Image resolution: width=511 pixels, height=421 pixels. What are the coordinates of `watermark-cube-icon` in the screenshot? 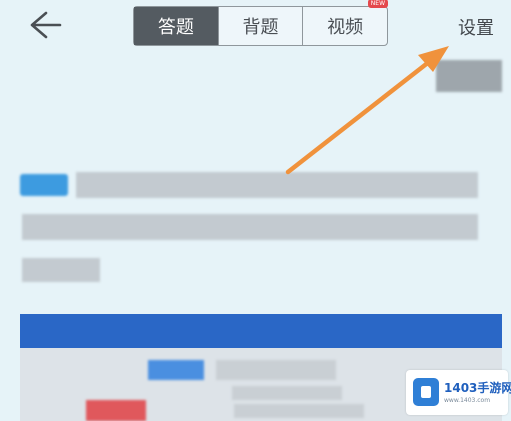 It's located at (426, 392).